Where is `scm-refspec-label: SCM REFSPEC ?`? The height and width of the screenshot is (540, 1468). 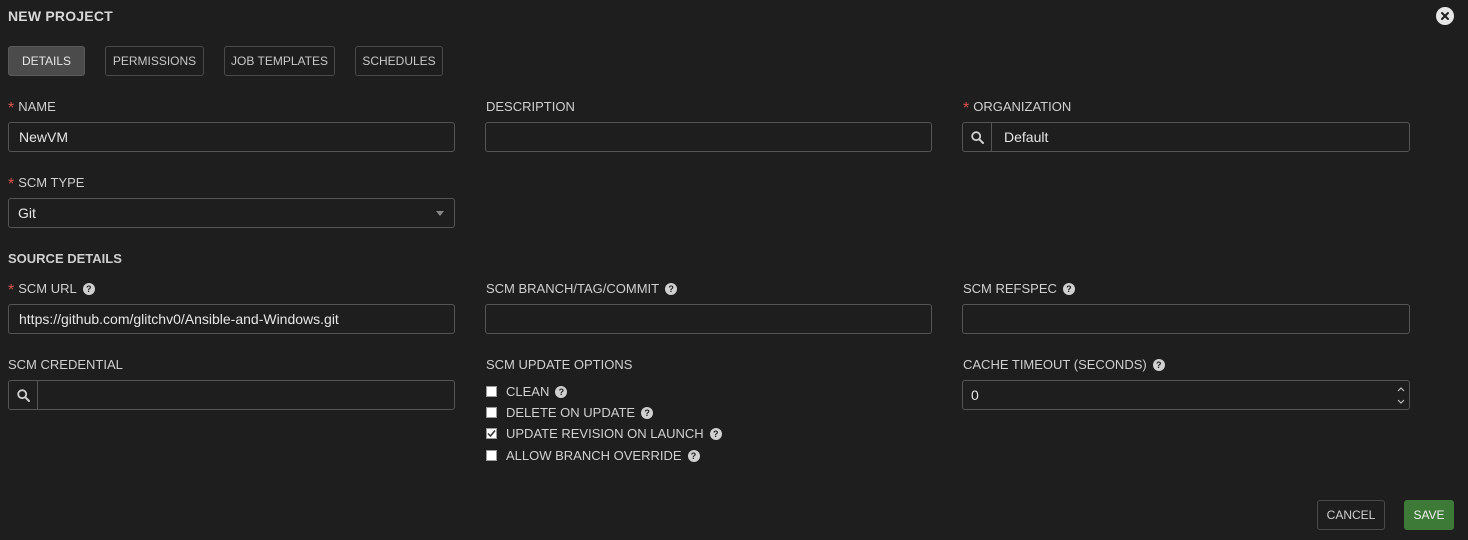
scm-refspec-label: SCM REFSPEC ? is located at coordinates (1019, 288).